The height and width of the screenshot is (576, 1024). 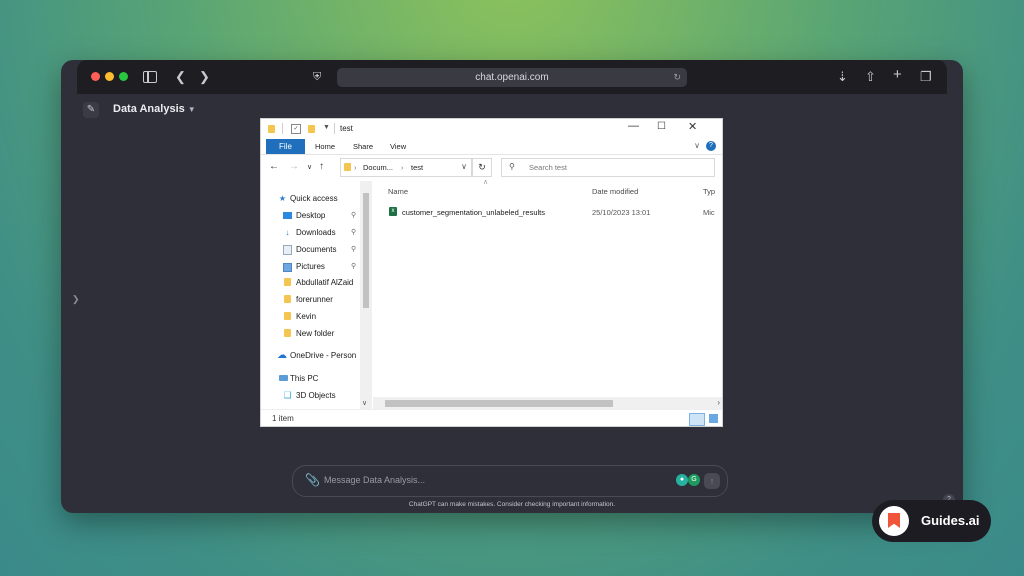 I want to click on chevron-down-icon: ▼, so click(x=191, y=109).